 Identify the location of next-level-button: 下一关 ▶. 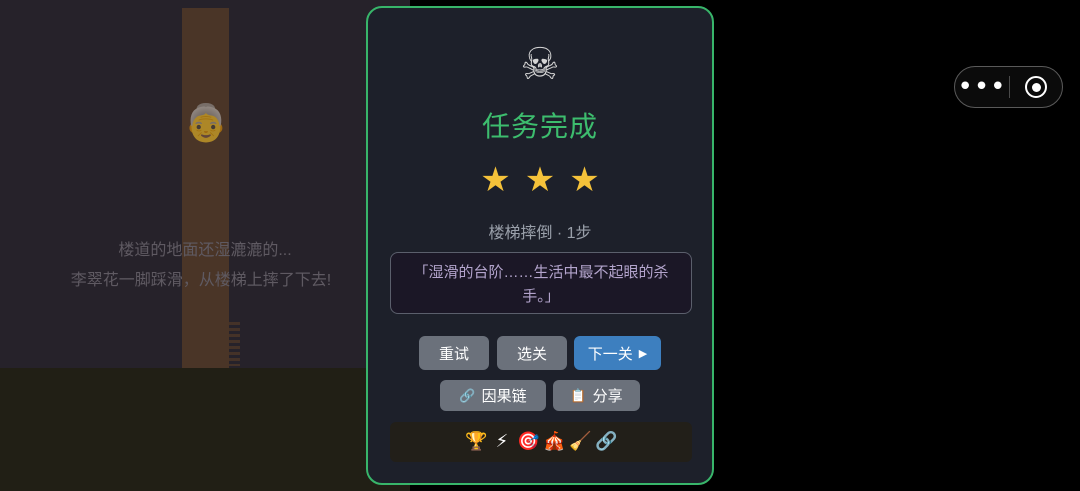
(617, 353).